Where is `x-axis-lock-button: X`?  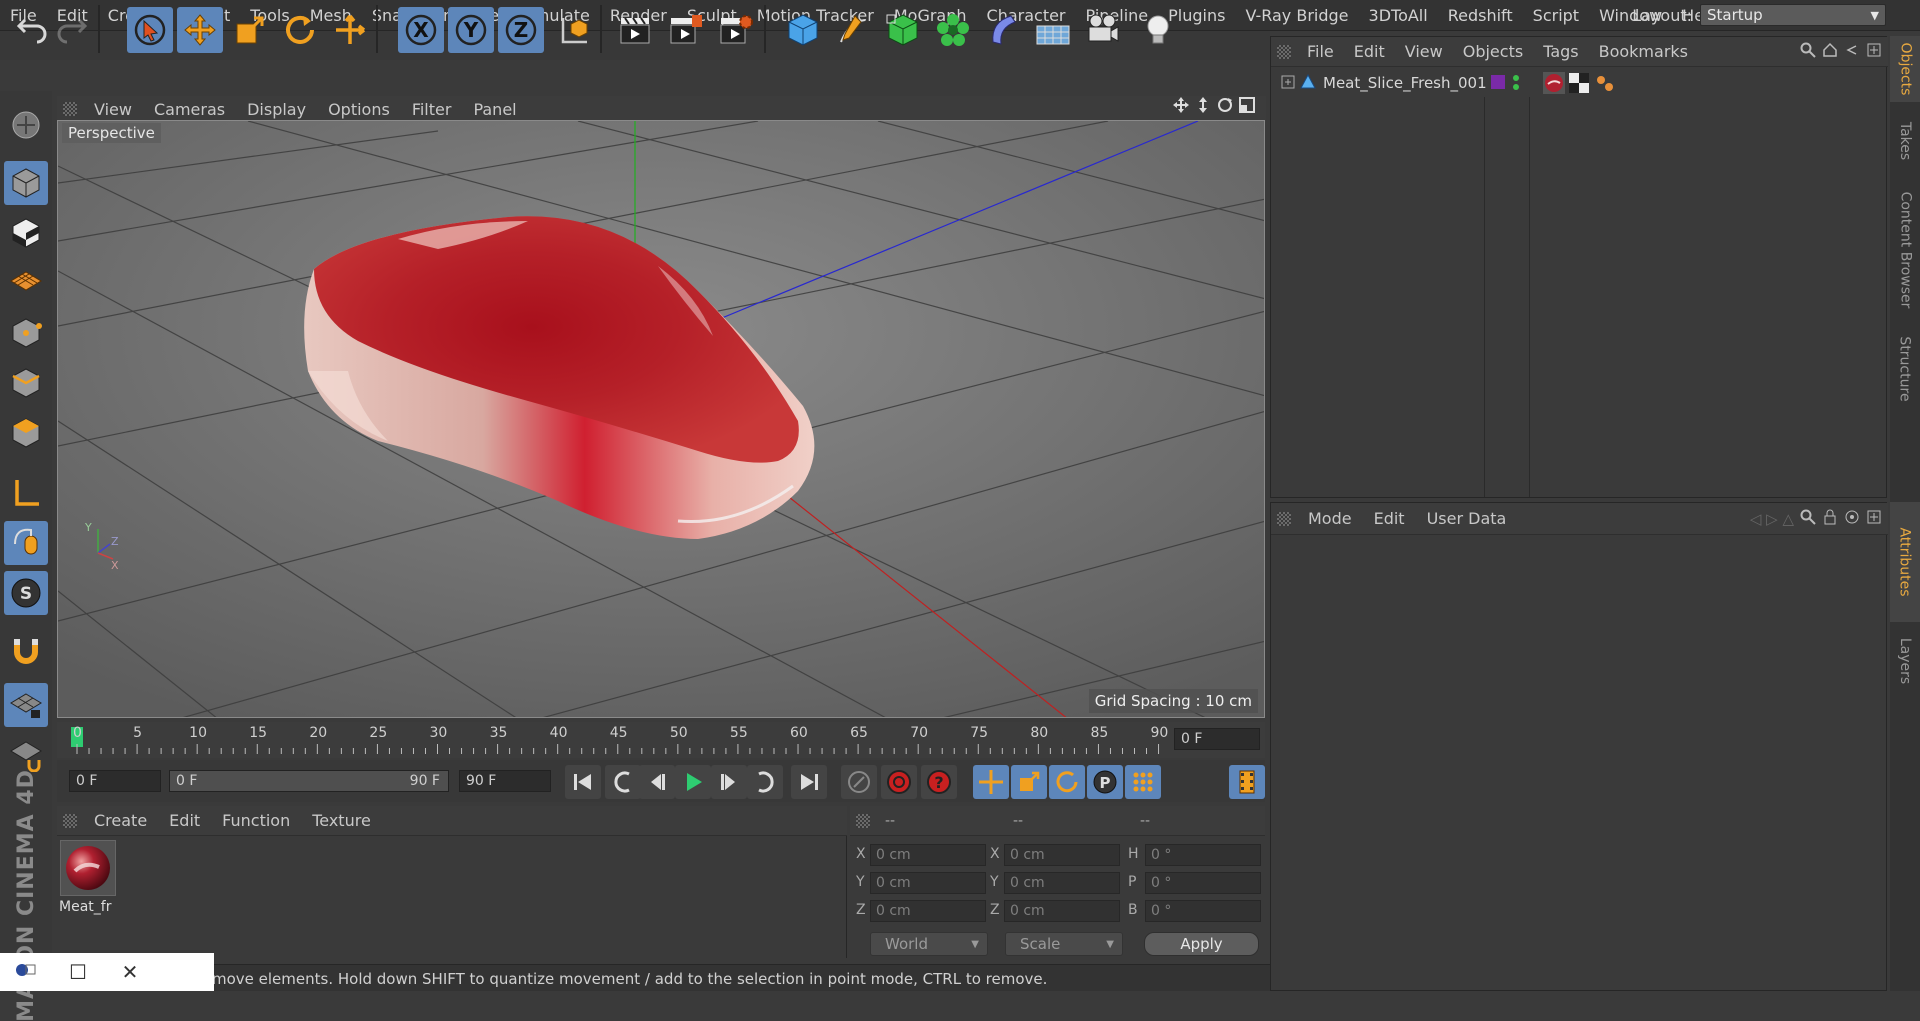 x-axis-lock-button: X is located at coordinates (421, 30).